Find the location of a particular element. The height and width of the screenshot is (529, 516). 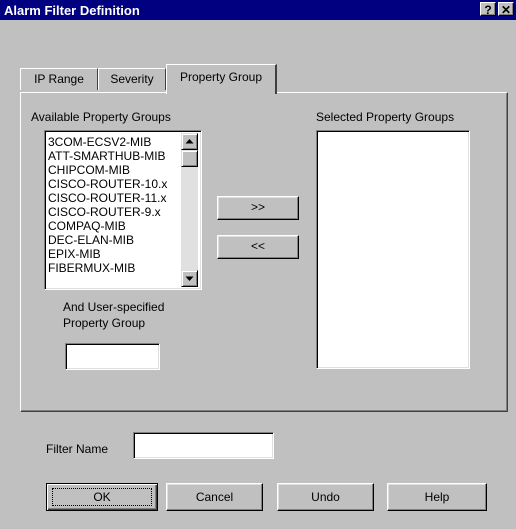

available-groups-label: Available Property Groups is located at coordinates (101, 117).